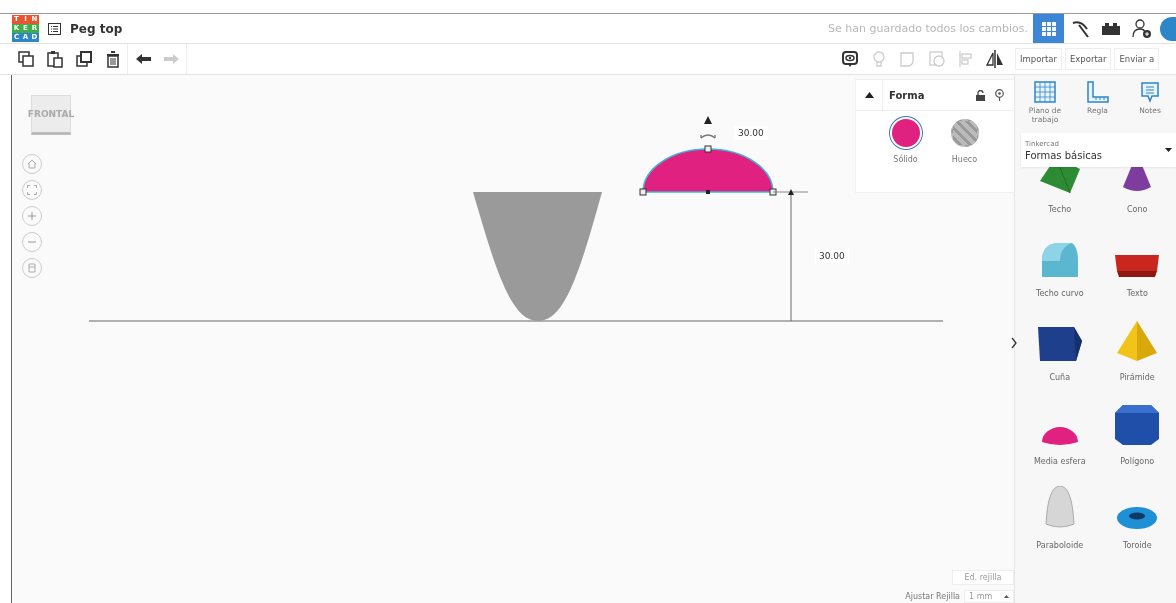 This screenshot has width=1176, height=603. I want to click on action-button: Enviar a, so click(1137, 59).